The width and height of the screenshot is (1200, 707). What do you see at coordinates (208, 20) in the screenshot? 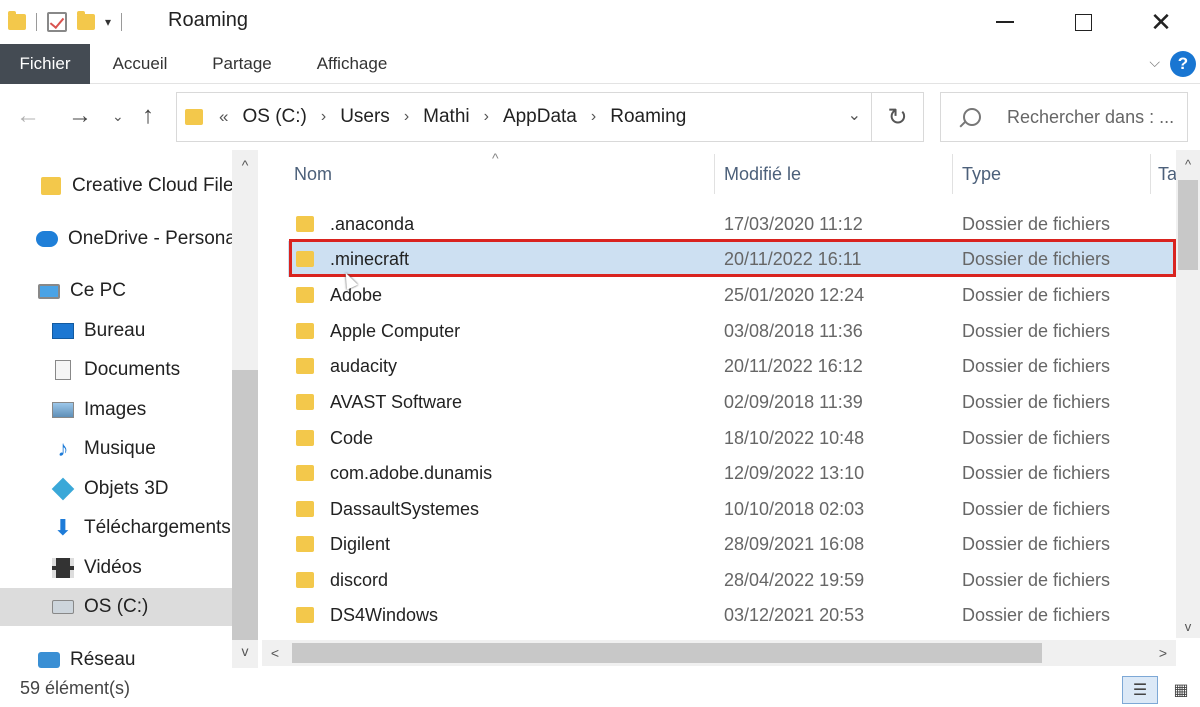
I see `window-title: Roaming` at bounding box center [208, 20].